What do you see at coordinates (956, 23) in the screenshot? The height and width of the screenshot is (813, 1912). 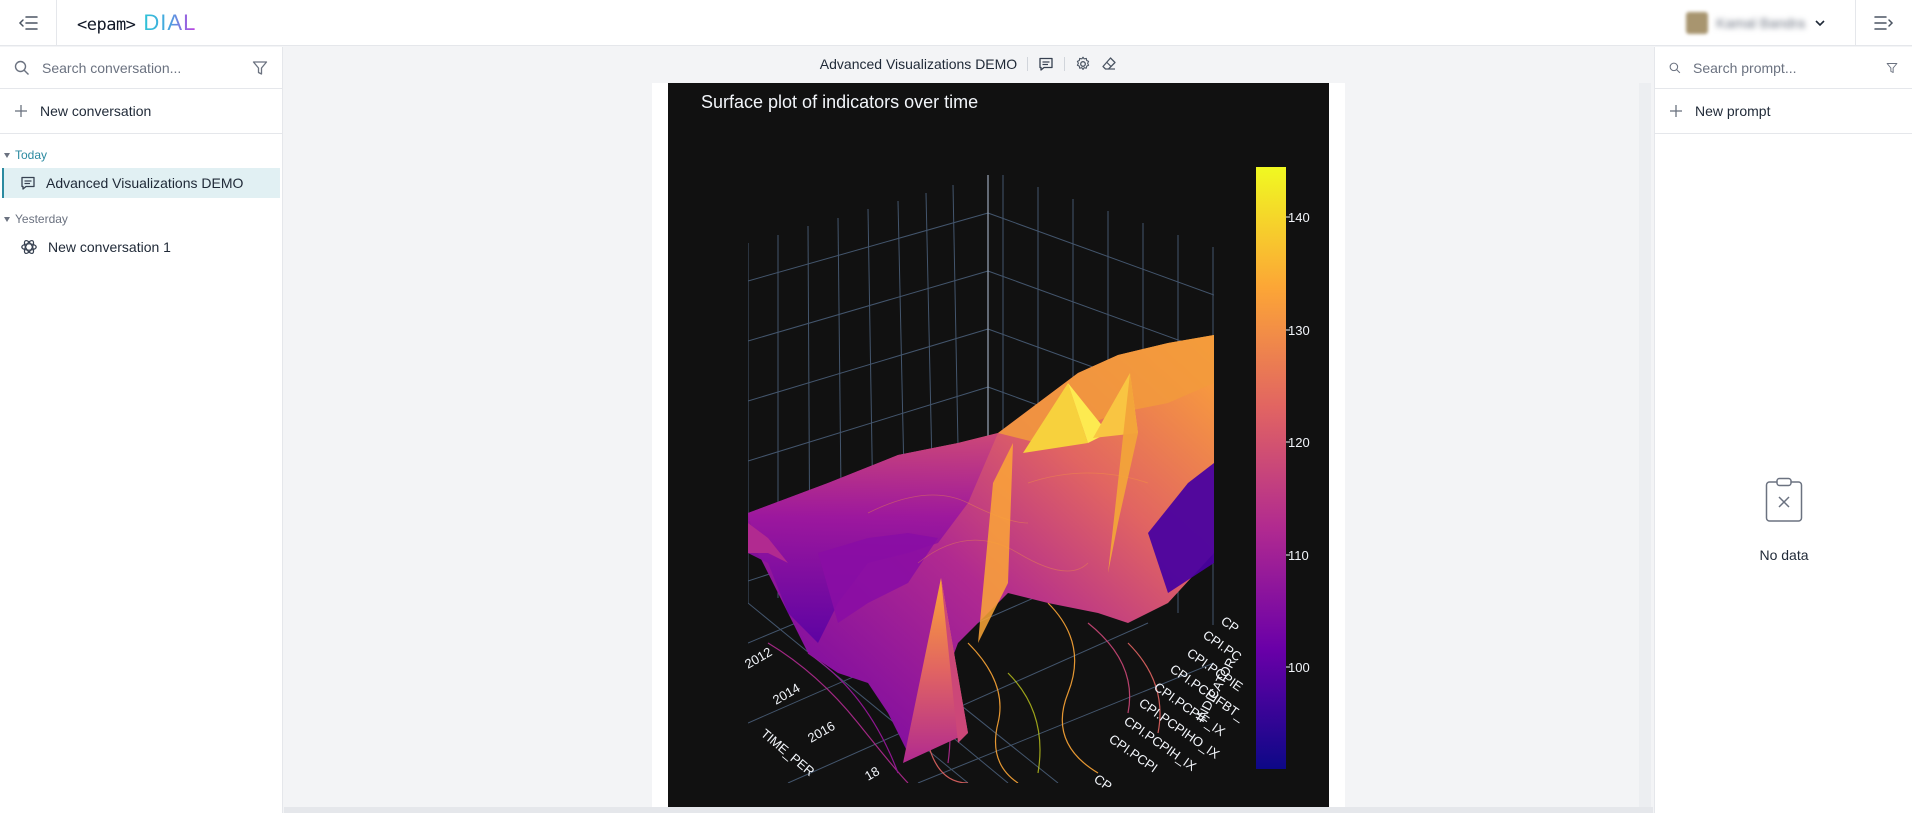 I see `top-bar: <epam> DIAL Kamal Bandra` at bounding box center [956, 23].